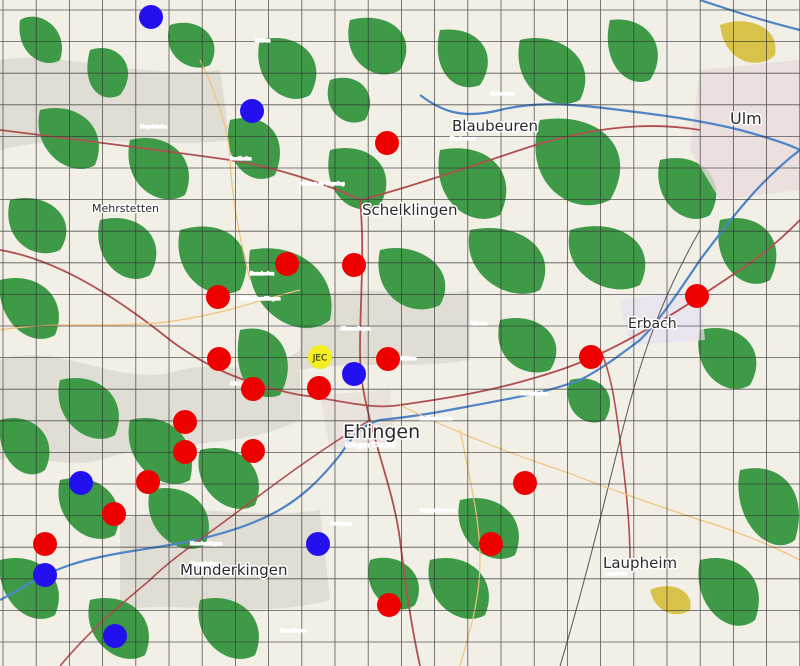  I want to click on svg-text: Mühlen, so click(408, 359).